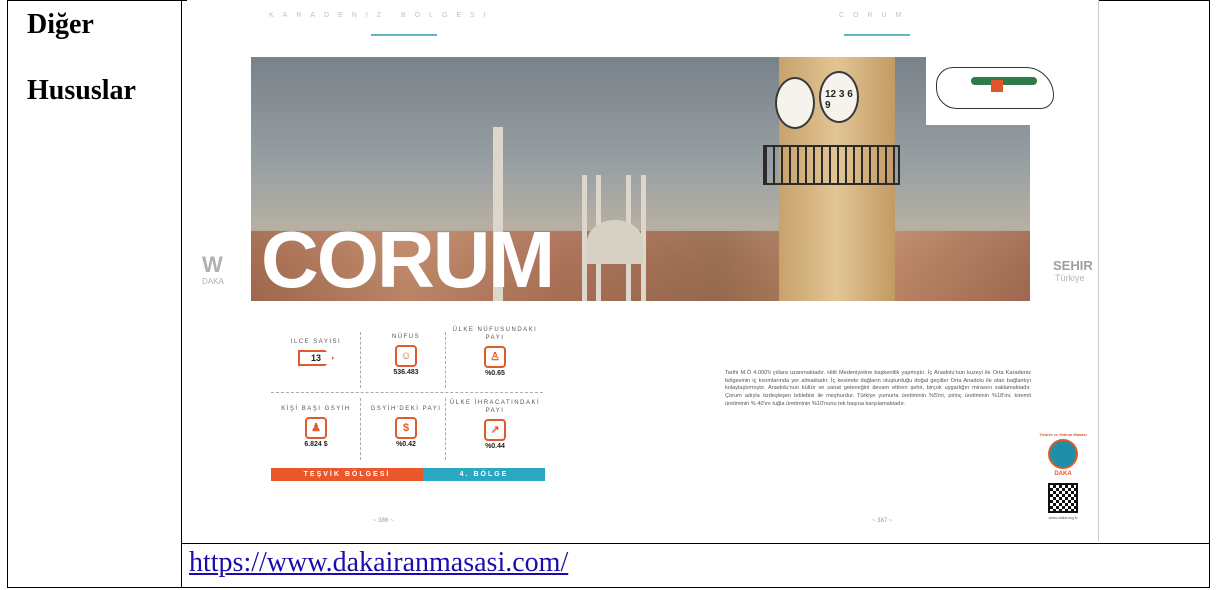  I want to click on corum-location, so click(997, 86).